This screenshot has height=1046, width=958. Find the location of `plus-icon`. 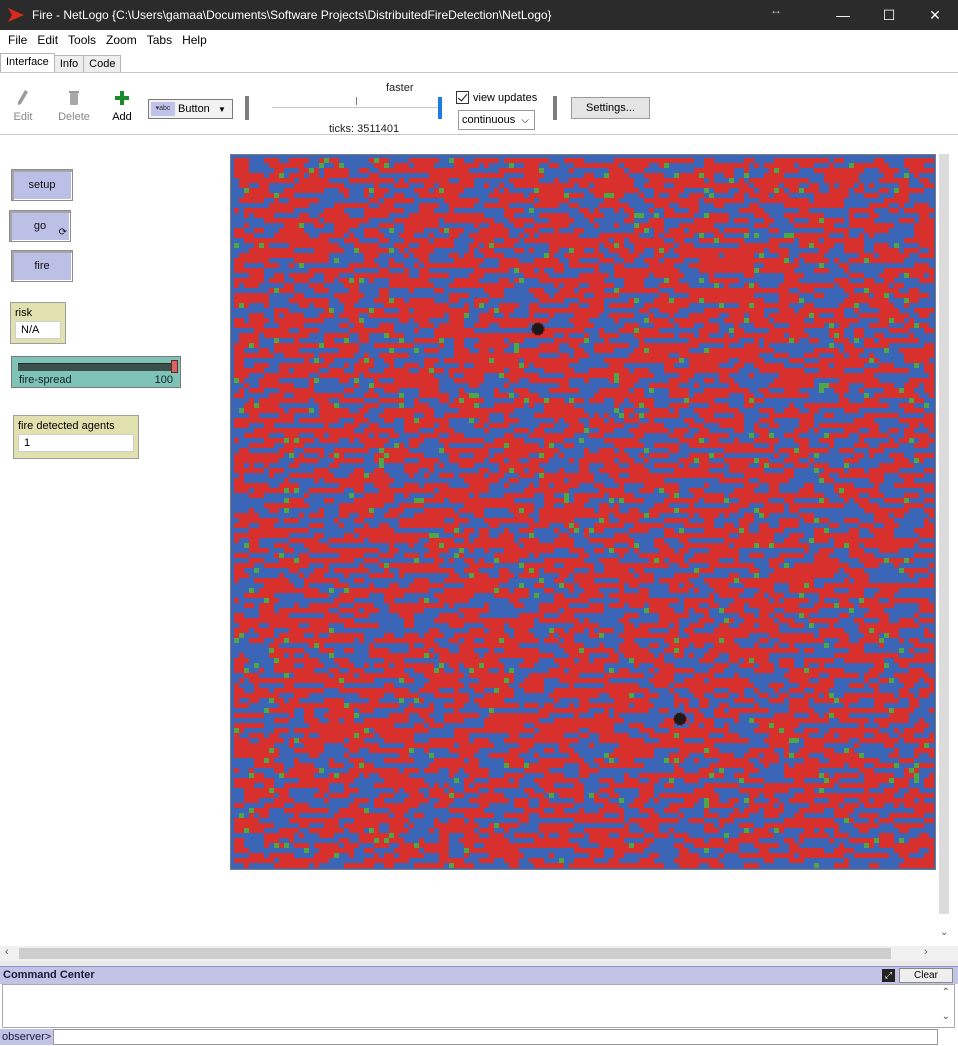

plus-icon is located at coordinates (122, 98).